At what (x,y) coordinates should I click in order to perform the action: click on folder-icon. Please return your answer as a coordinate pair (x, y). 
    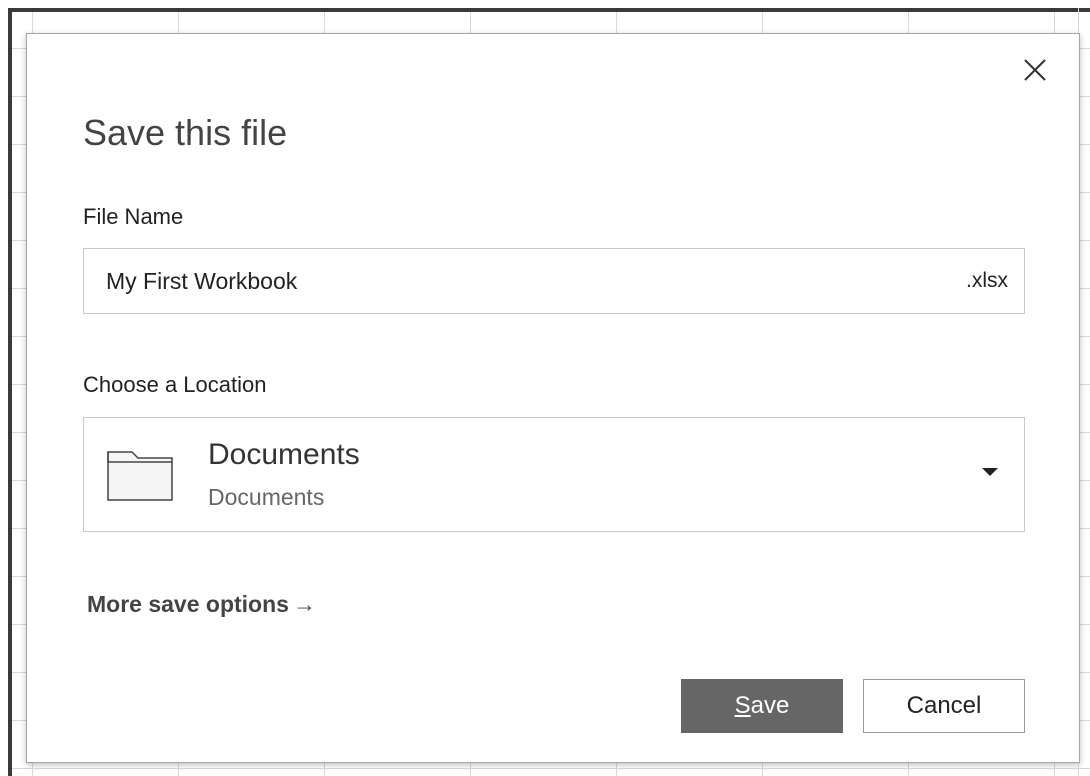
    Looking at the image, I should click on (140, 476).